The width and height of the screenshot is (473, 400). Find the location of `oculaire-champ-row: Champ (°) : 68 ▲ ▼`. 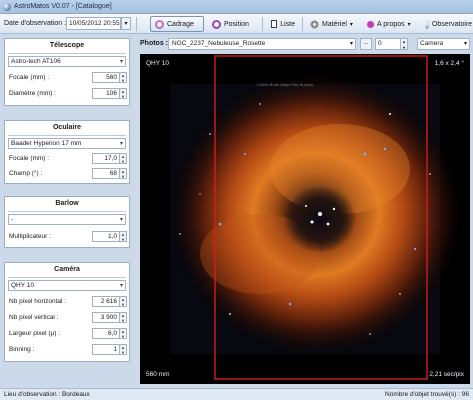

oculaire-champ-row: Champ (°) : 68 ▲ ▼ is located at coordinates (68, 174).